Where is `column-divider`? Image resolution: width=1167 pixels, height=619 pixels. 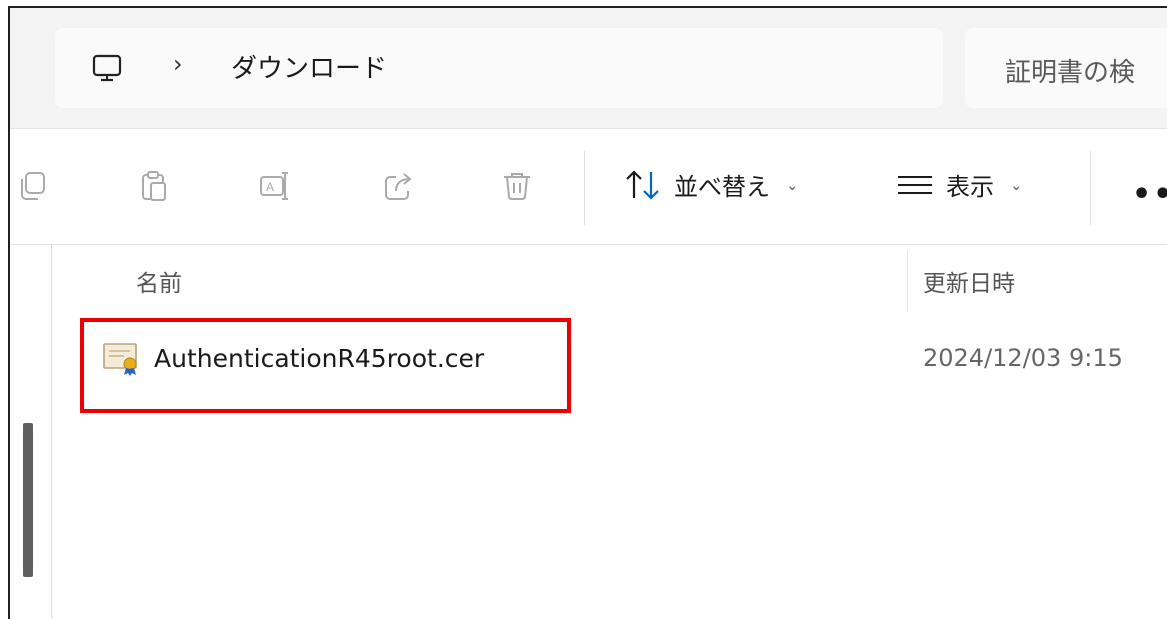
column-divider is located at coordinates (907, 281).